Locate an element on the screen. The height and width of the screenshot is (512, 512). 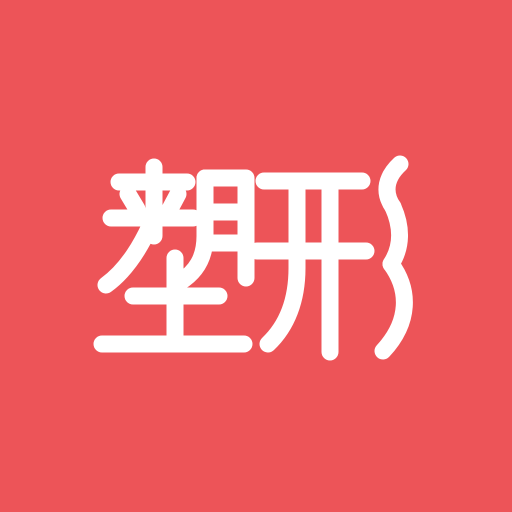
su-stroke-left-tick is located at coordinates (132, 201).